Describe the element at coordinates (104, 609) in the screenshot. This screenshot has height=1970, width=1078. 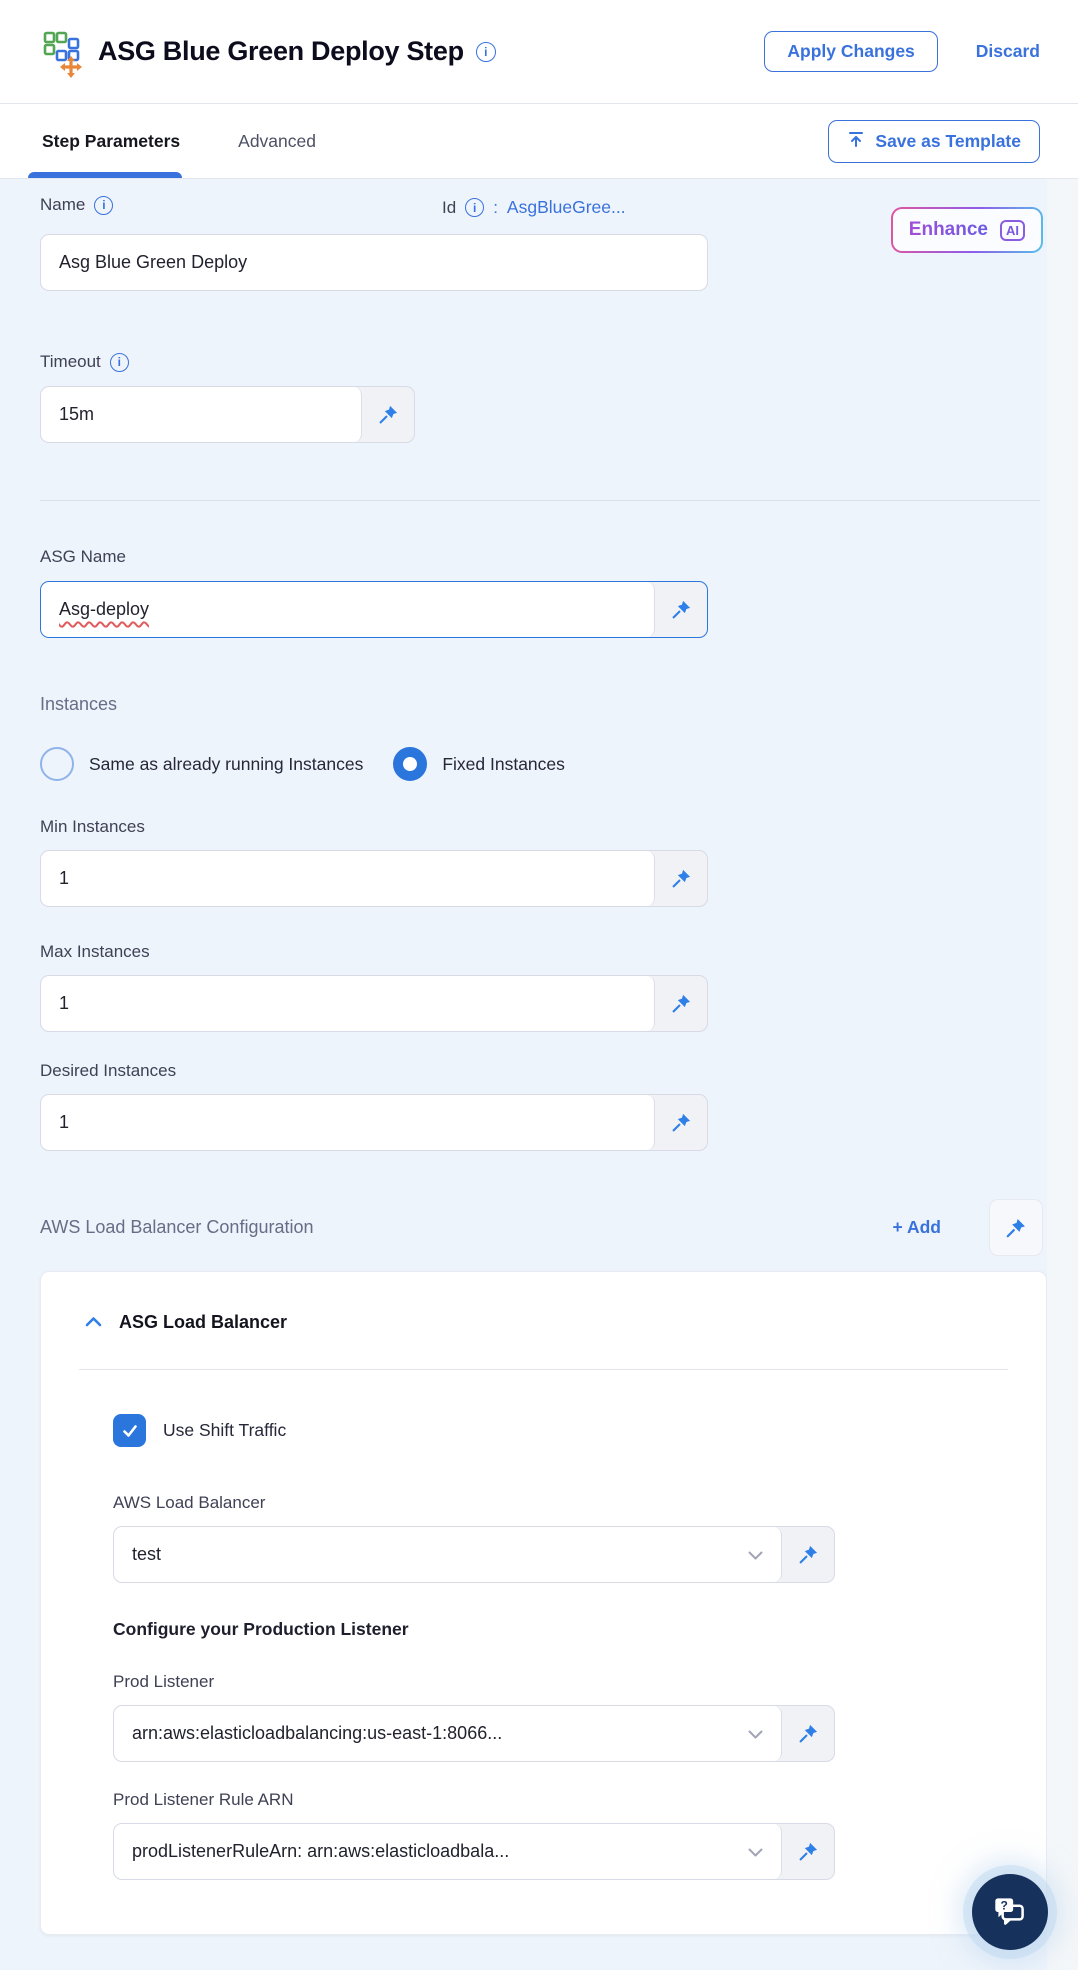
I see `asg-name-value: Asg-deploy` at that location.